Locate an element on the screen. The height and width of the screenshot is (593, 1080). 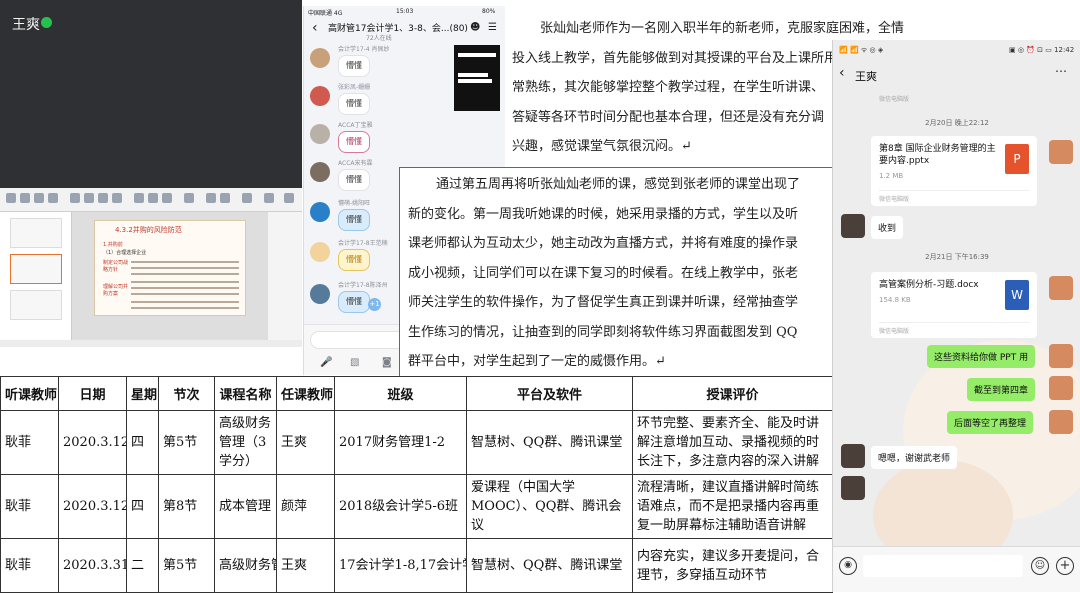
timestamp: 2月20日 晚上22:12 is located at coordinates (957, 123).